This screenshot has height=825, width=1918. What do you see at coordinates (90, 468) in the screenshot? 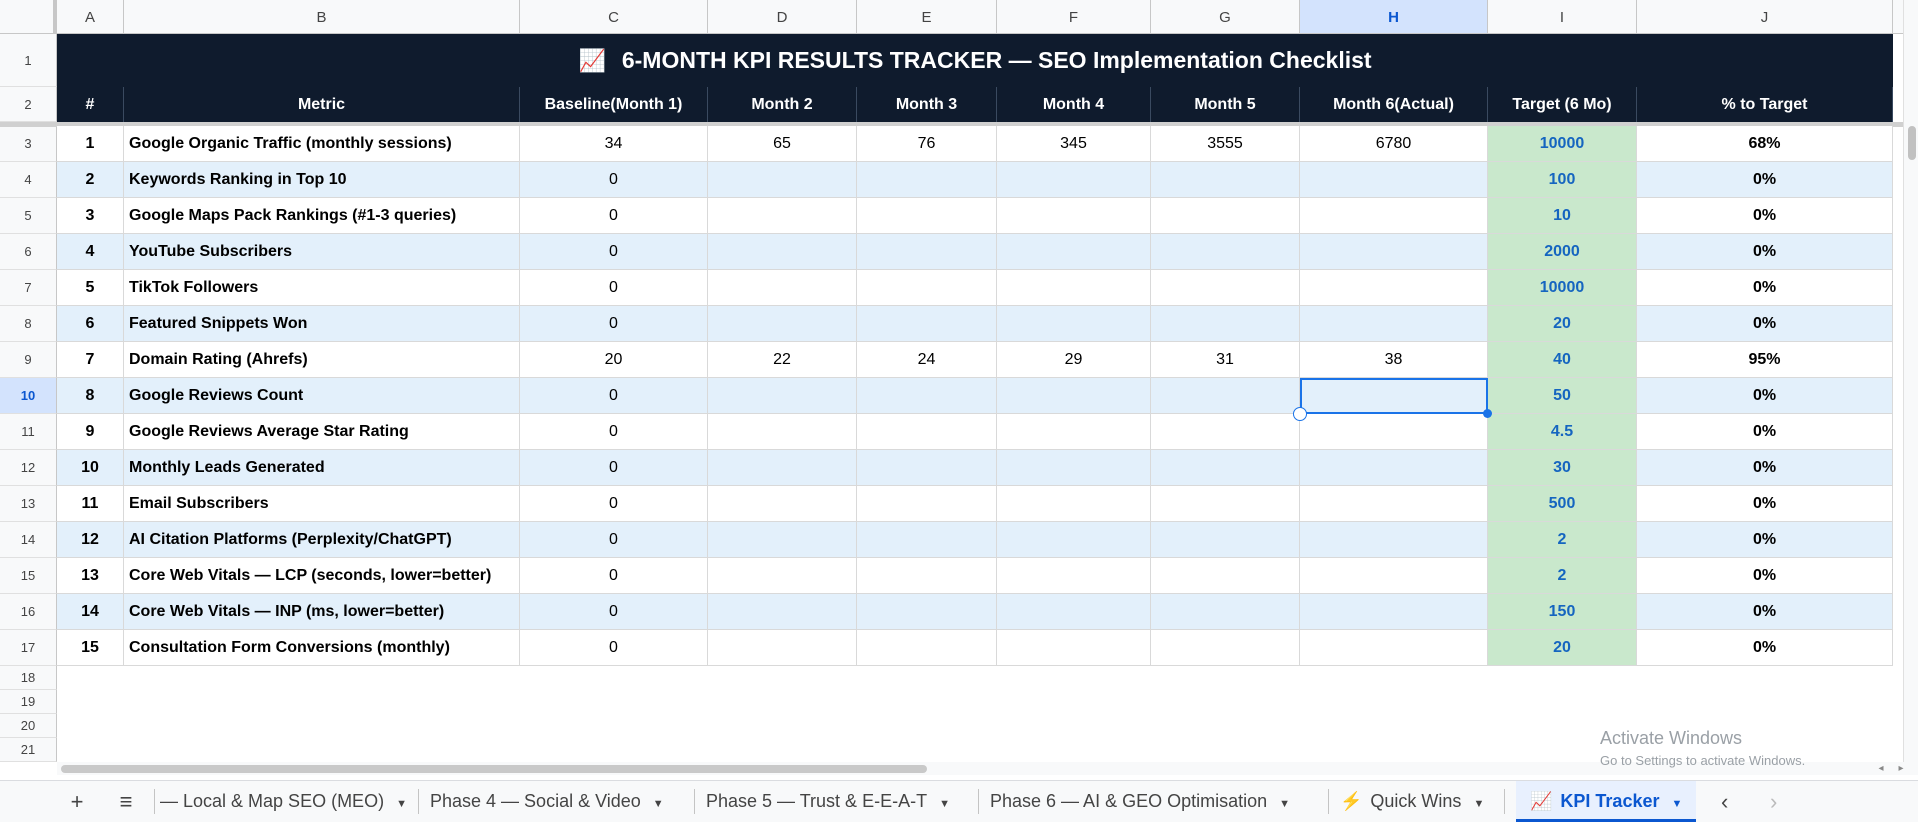
I see `cell-number: 10` at bounding box center [90, 468].